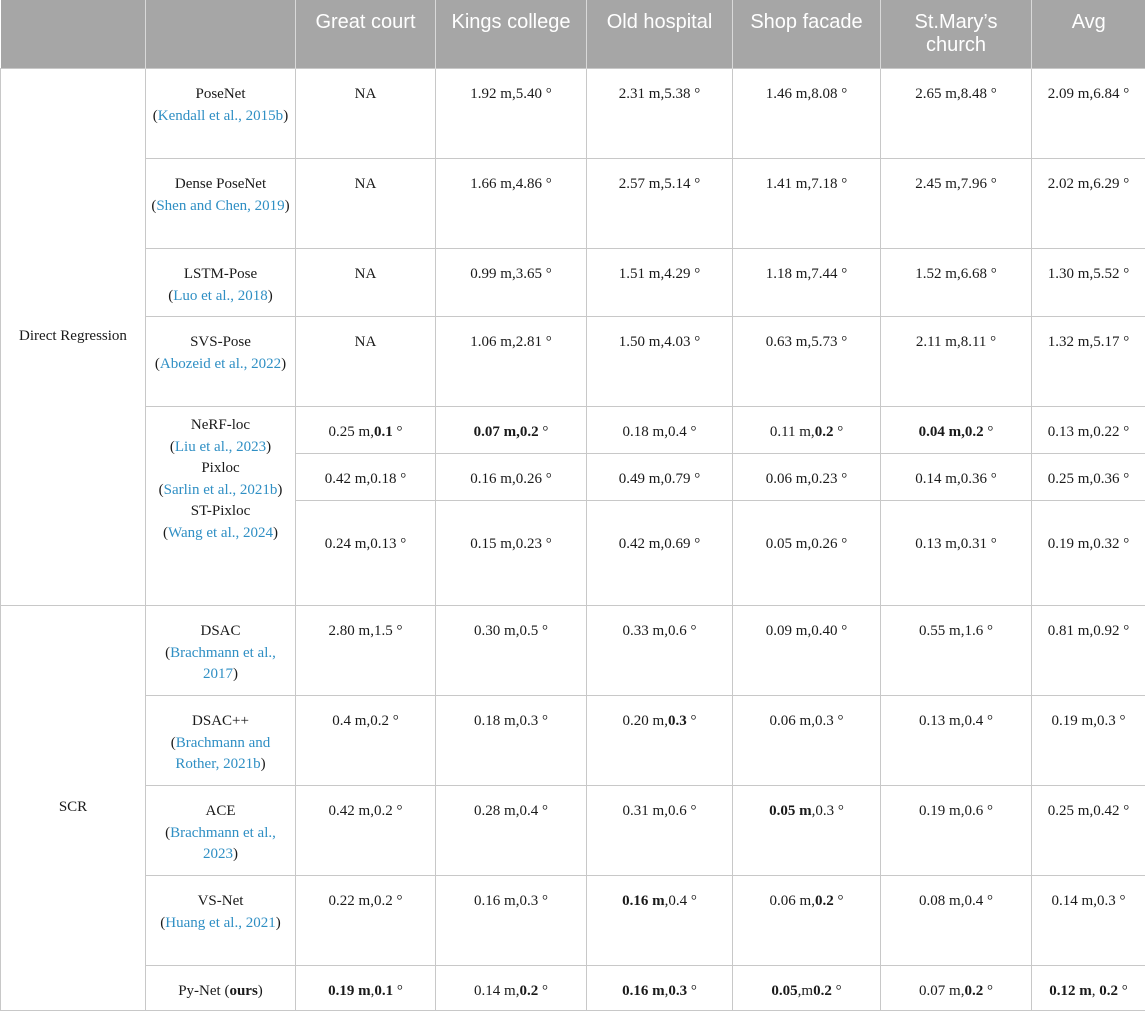 This screenshot has height=1011, width=1145. What do you see at coordinates (511, 831) in the screenshot?
I see `cell-kings-college: 0.28 m,0.4 °` at bounding box center [511, 831].